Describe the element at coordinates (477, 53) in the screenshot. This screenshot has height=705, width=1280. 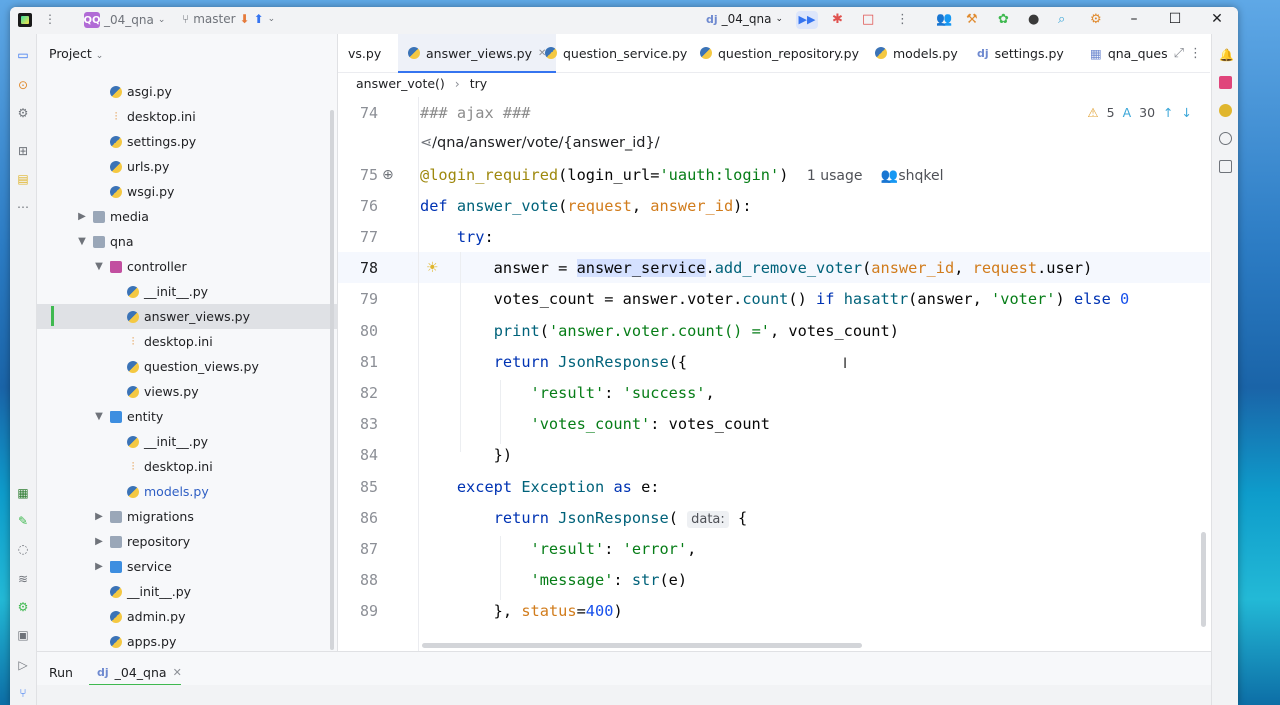
I see `editor-tab: answer_views.py ✕` at that location.